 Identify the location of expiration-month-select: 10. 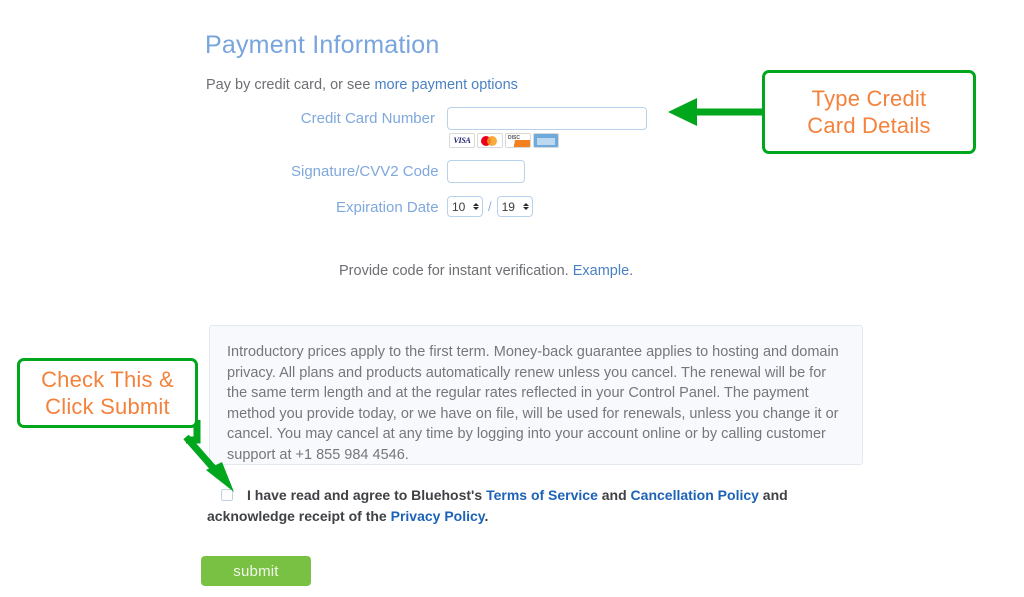
(465, 206).